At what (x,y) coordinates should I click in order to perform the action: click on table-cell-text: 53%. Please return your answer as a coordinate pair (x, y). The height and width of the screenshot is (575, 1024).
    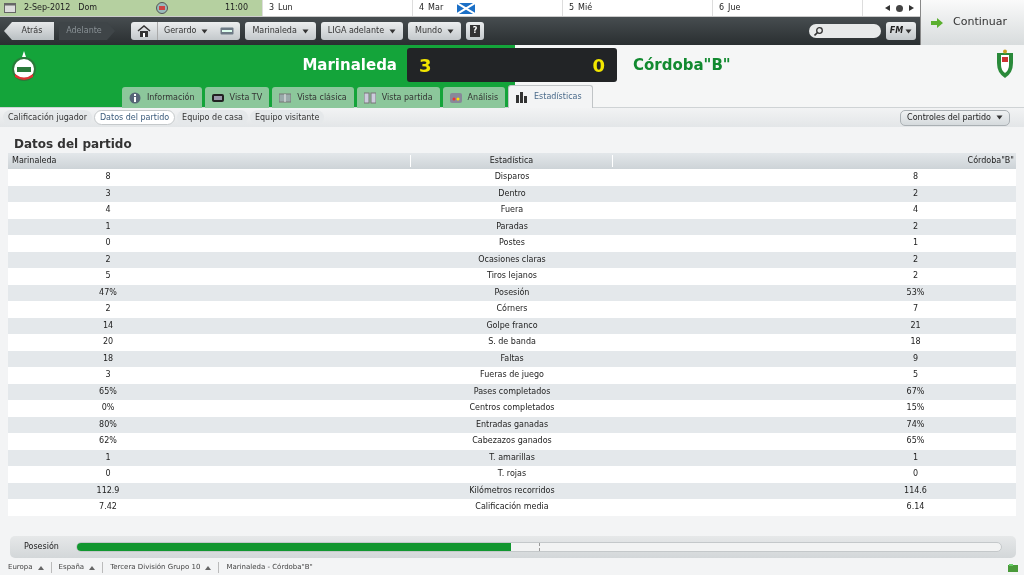
    Looking at the image, I should click on (915, 292).